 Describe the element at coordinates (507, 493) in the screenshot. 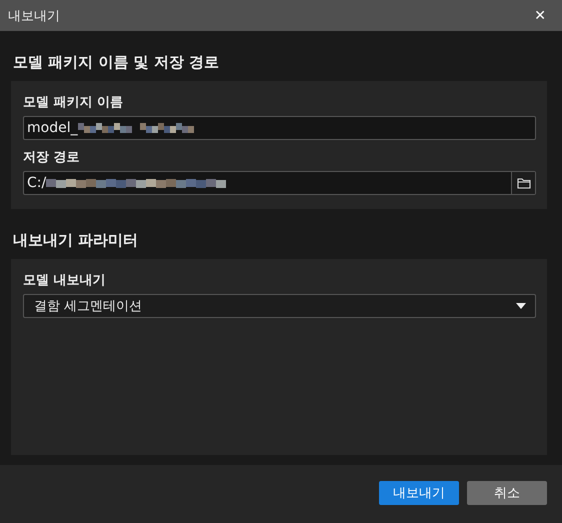

I see `cancel-button: 취소` at that location.